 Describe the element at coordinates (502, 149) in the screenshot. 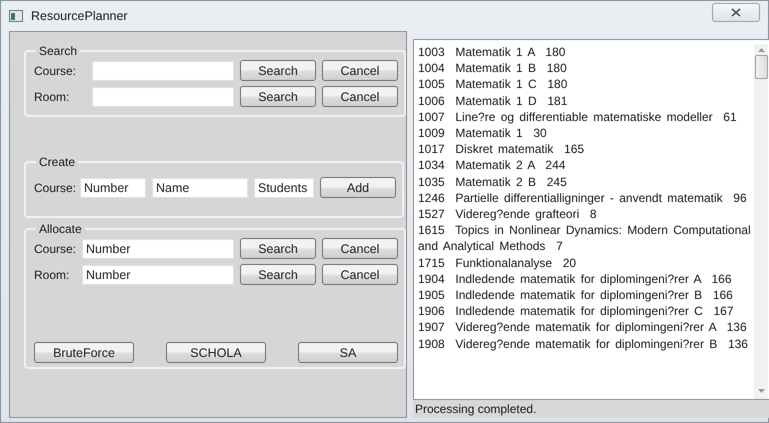

I see `list-line: 1017 Diskret matematik 165` at that location.